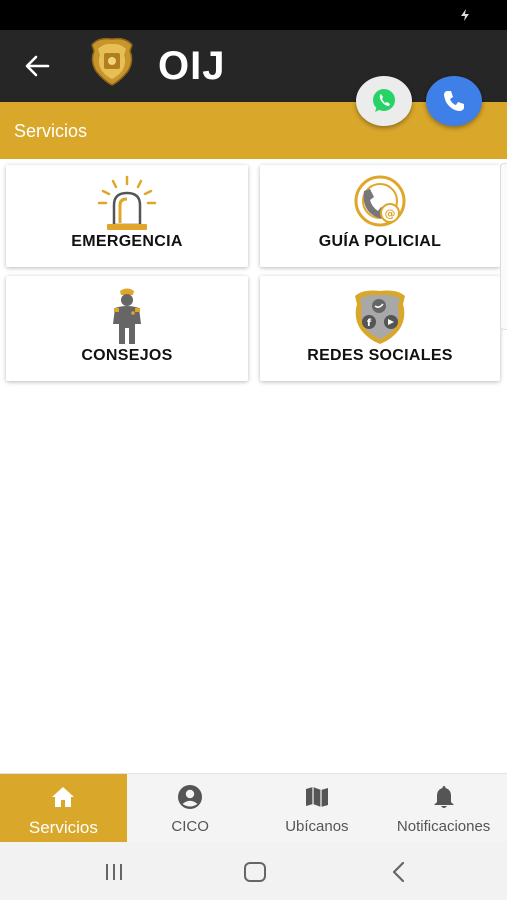 The height and width of the screenshot is (900, 507). What do you see at coordinates (127, 316) in the screenshot?
I see `officer-icon` at bounding box center [127, 316].